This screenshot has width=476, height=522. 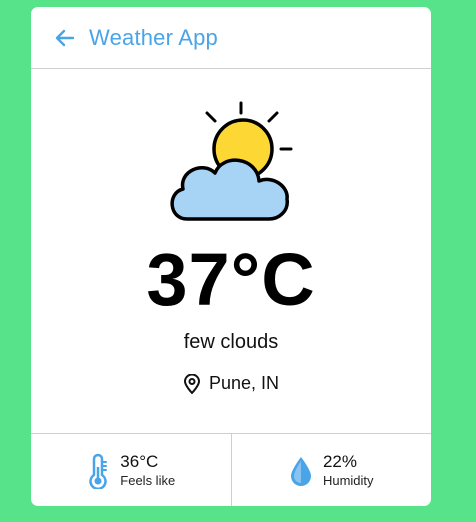 What do you see at coordinates (153, 37) in the screenshot?
I see `app-title: Weather App` at bounding box center [153, 37].